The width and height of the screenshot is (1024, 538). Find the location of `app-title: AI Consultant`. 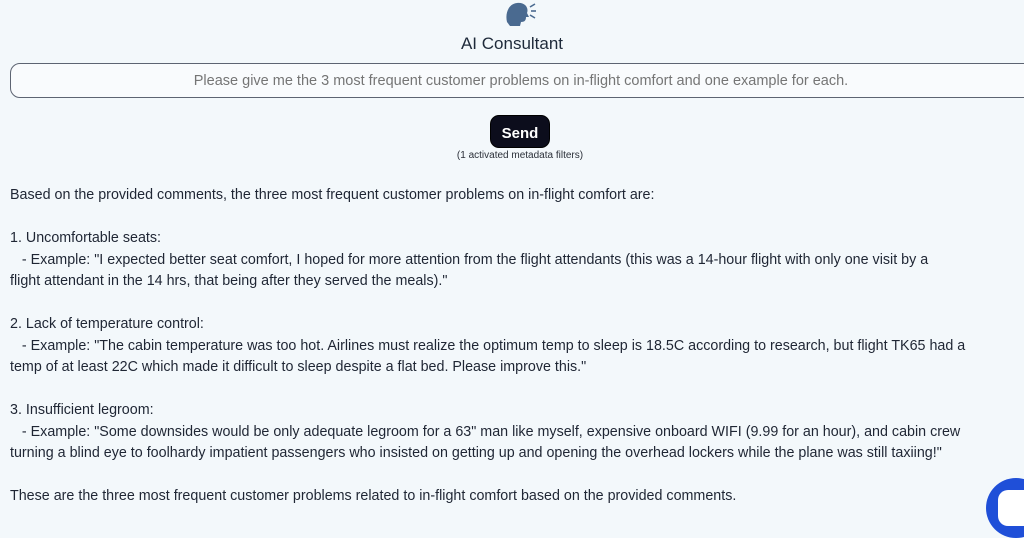

app-title: AI Consultant is located at coordinates (512, 43).